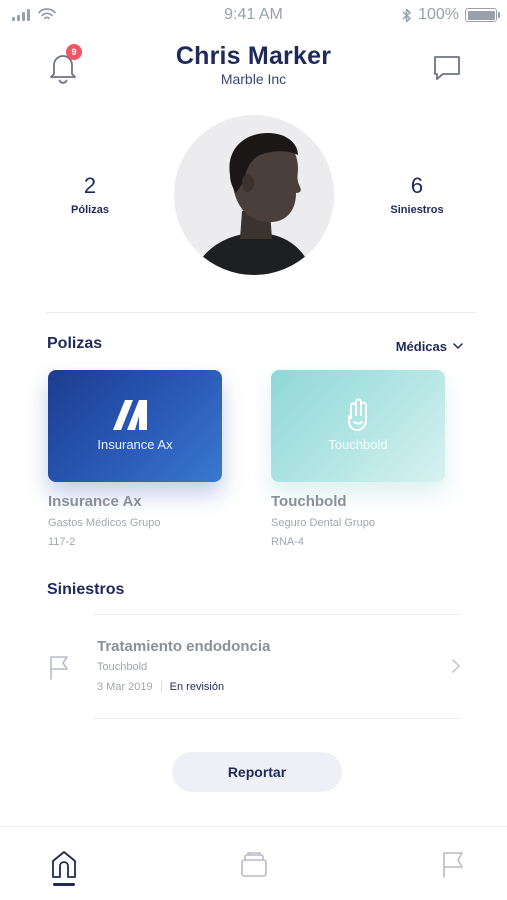  What do you see at coordinates (104, 523) in the screenshot?
I see `policy-type: Gastos Médicos Grupo` at bounding box center [104, 523].